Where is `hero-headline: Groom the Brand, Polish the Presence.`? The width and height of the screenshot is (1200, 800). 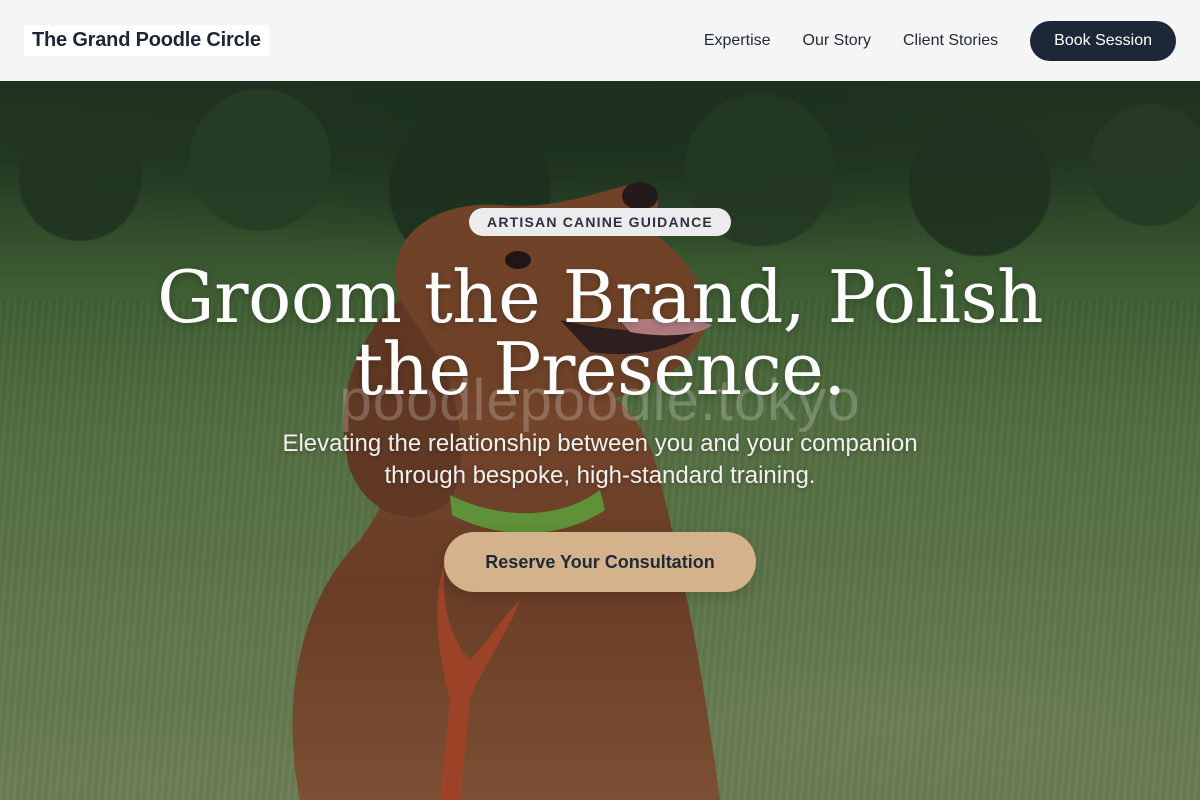 hero-headline: Groom the Brand, Polish the Presence. is located at coordinates (600, 333).